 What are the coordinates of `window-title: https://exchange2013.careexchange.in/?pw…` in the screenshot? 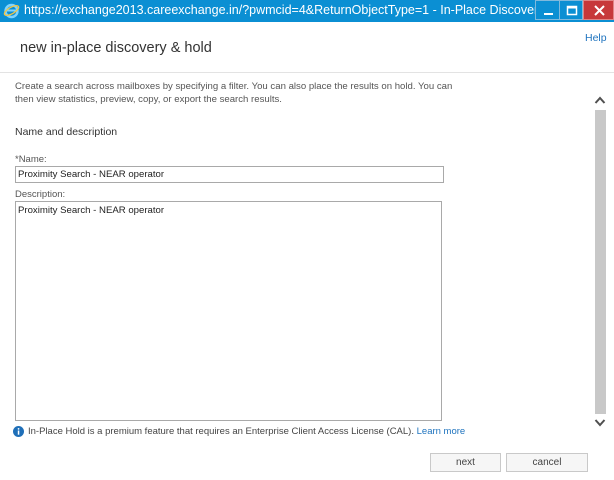 It's located at (319, 10).